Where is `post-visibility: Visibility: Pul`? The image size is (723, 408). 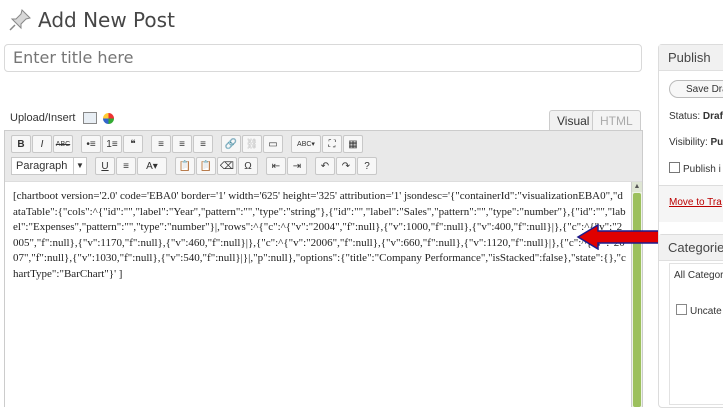 post-visibility: Visibility: Pul is located at coordinates (696, 142).